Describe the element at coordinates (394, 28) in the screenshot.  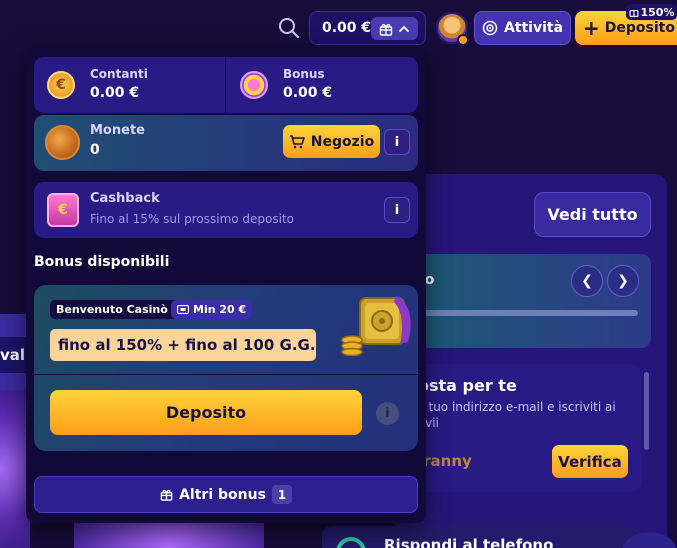
I see `balance-chip` at that location.